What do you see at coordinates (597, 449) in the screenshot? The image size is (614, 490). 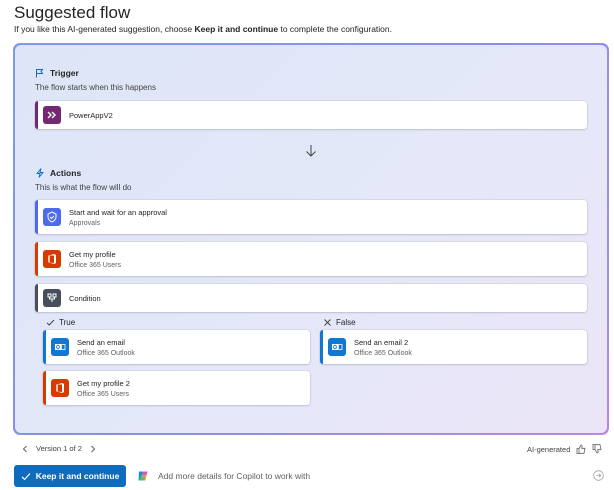 I see `thumbs-down-icon` at bounding box center [597, 449].